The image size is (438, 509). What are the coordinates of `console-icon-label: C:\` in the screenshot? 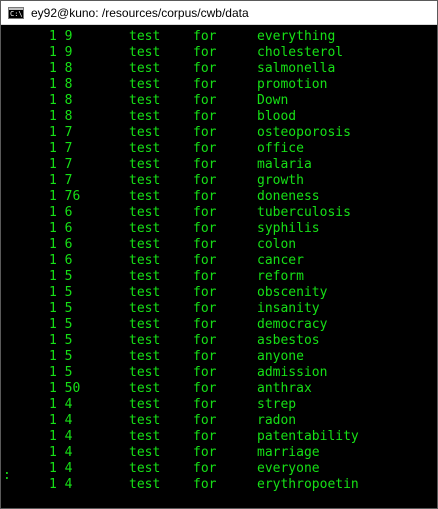 It's located at (16, 13).